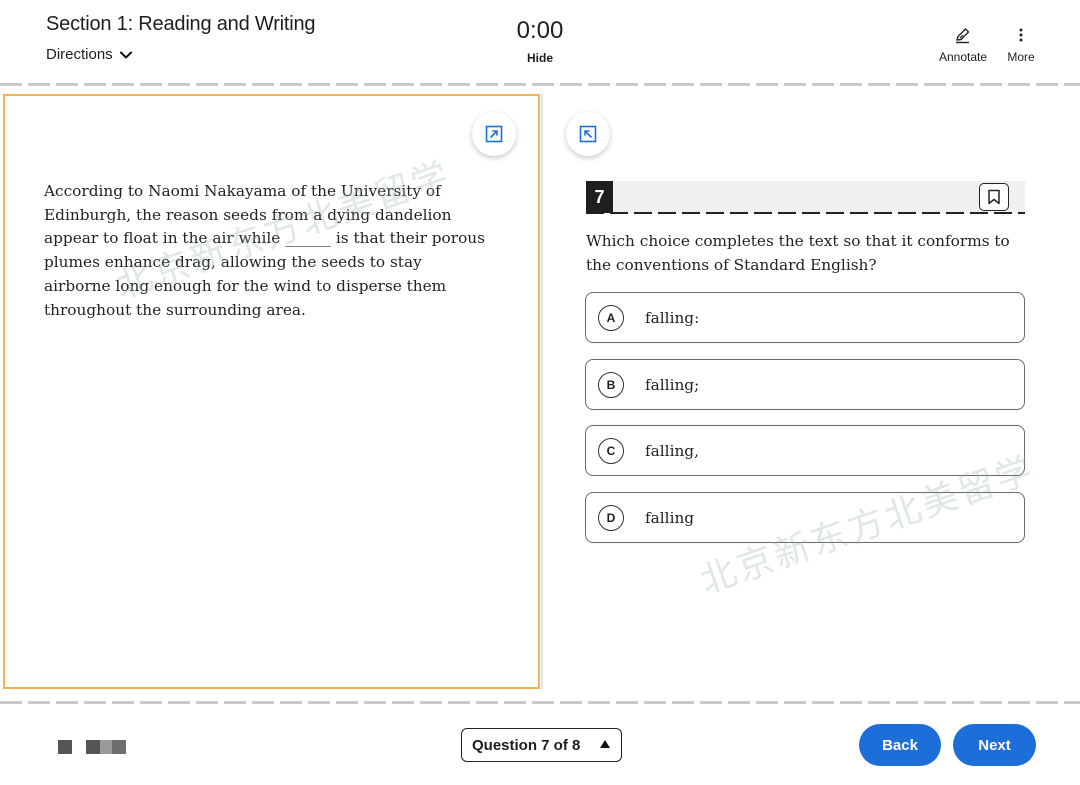 The height and width of the screenshot is (785, 1080). I want to click on question-navigator-button: Question 7 of 8, so click(541, 745).